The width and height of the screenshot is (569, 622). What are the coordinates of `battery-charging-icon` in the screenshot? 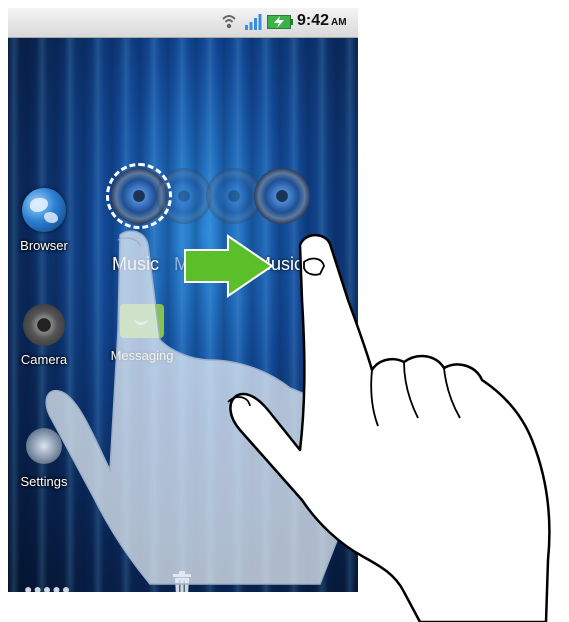 It's located at (280, 22).